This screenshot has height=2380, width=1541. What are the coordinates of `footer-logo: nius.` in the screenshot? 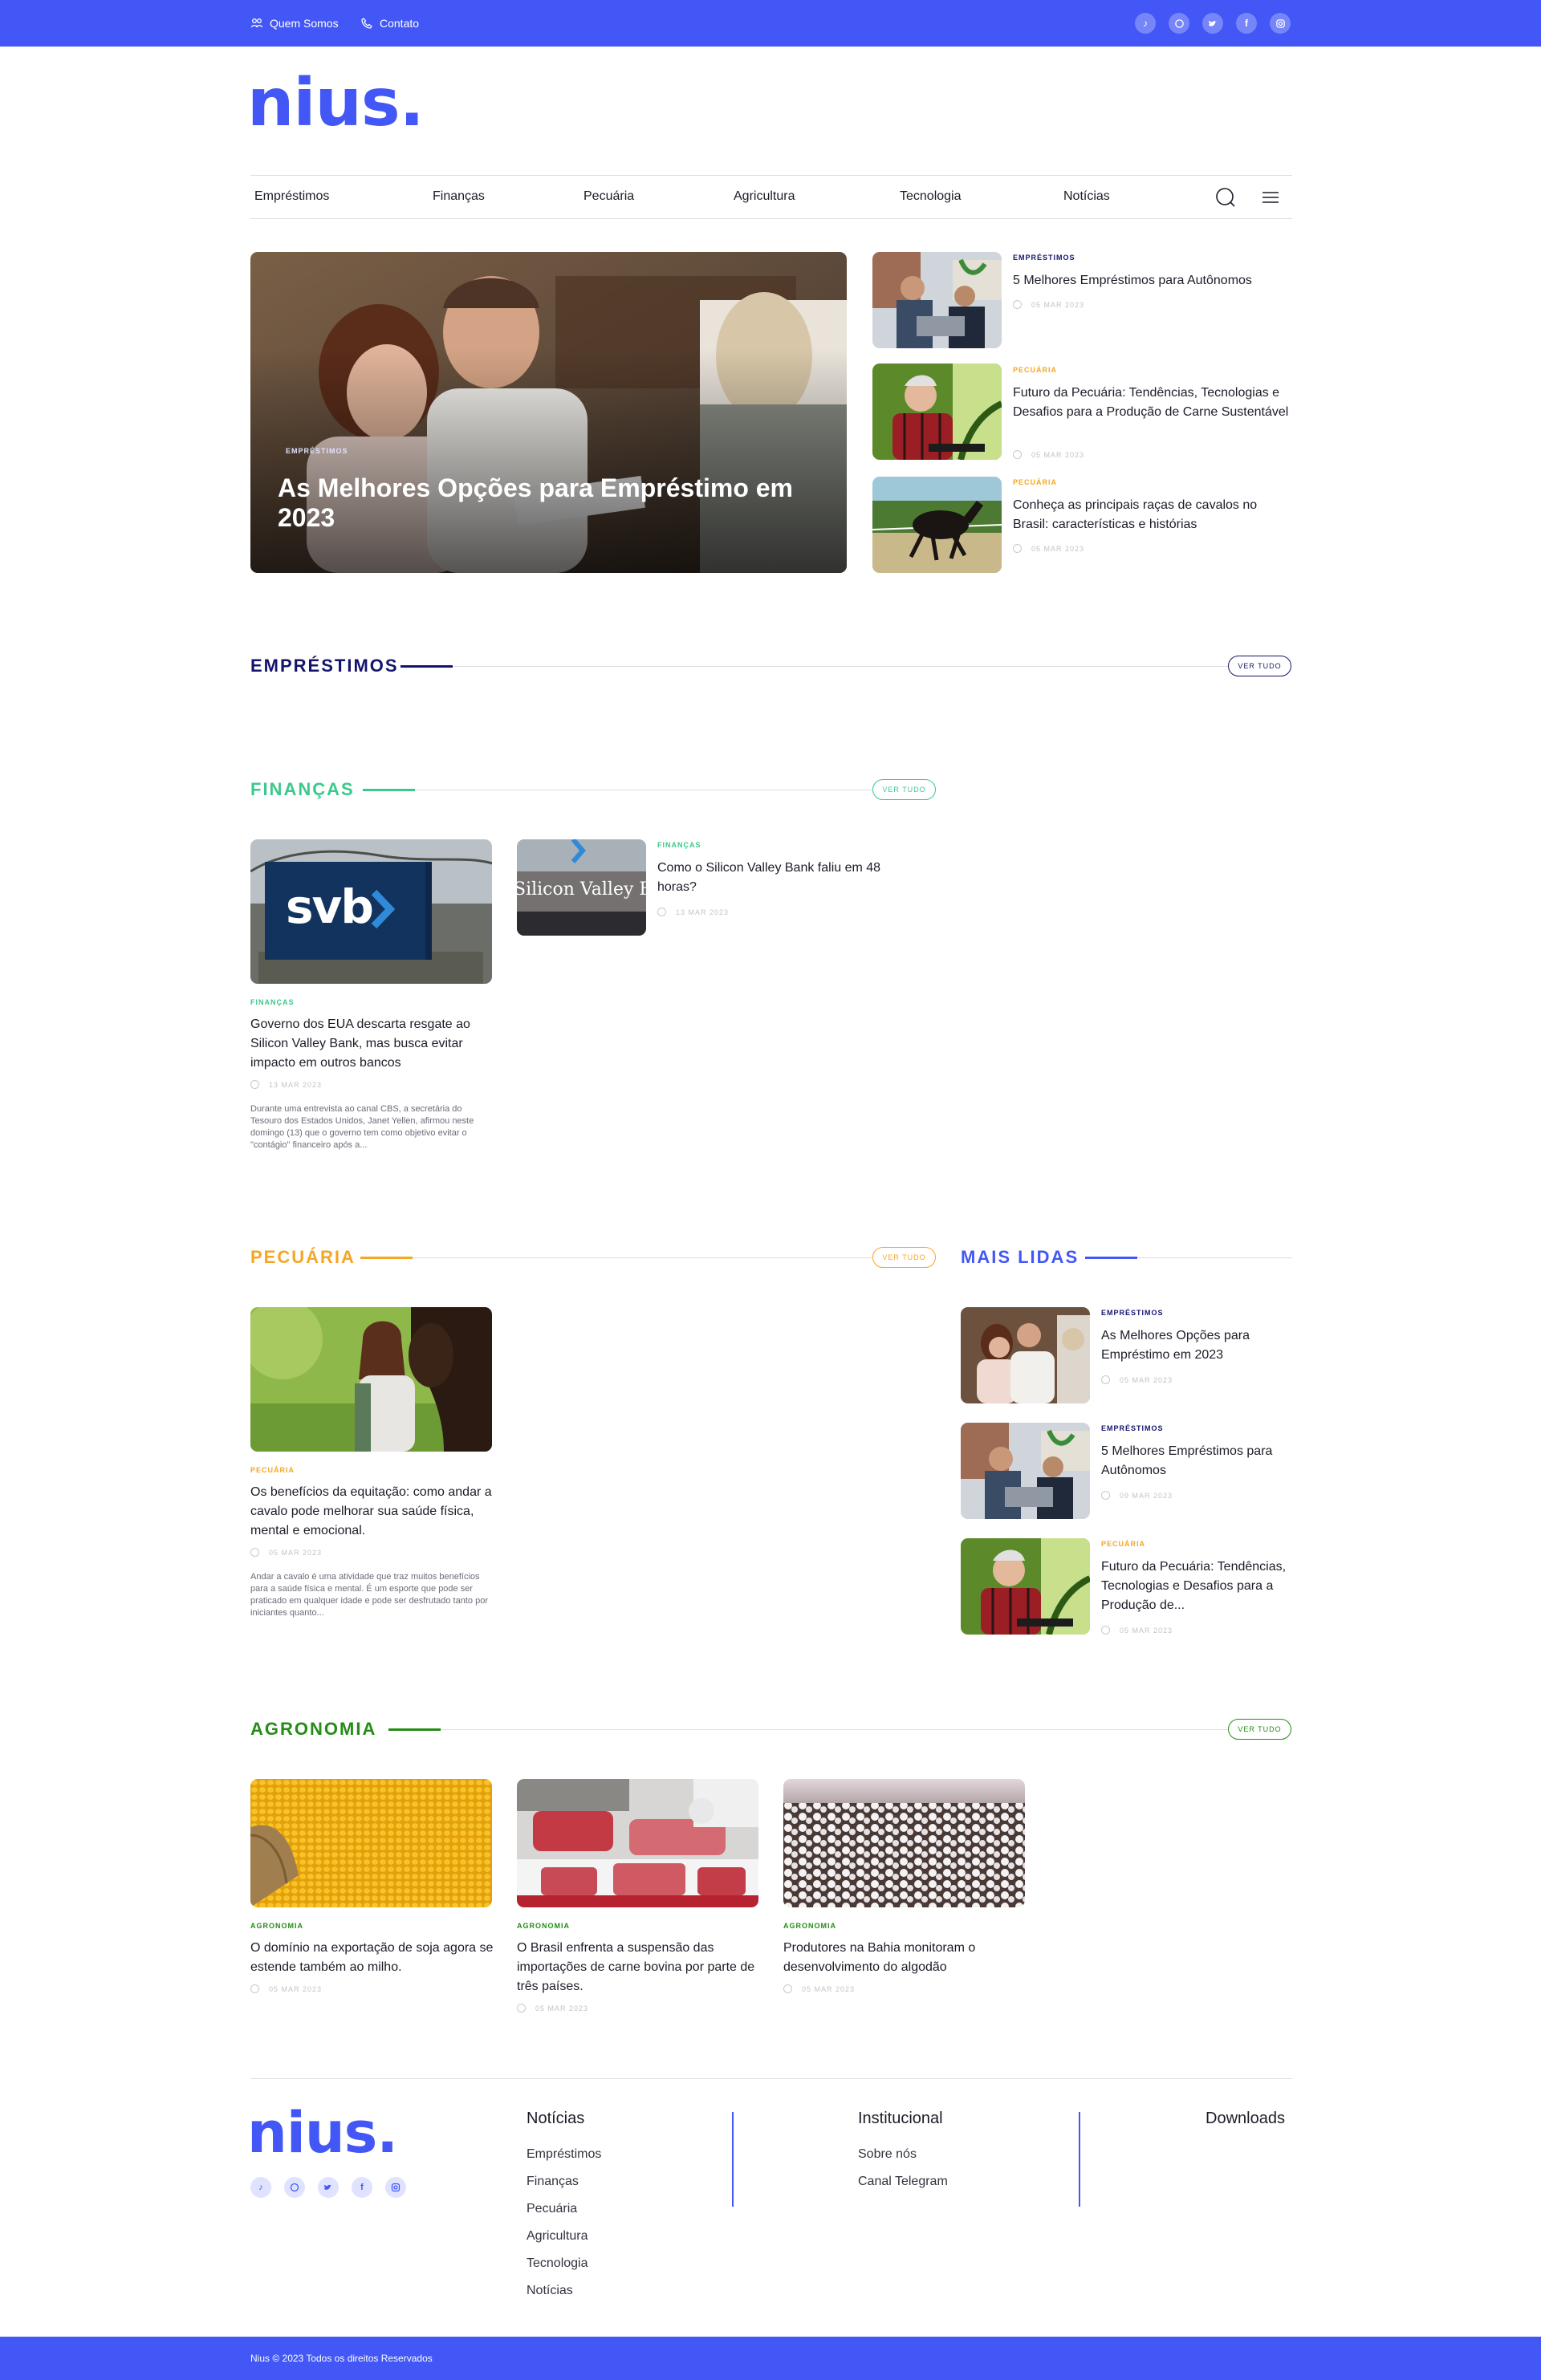 It's located at (322, 2133).